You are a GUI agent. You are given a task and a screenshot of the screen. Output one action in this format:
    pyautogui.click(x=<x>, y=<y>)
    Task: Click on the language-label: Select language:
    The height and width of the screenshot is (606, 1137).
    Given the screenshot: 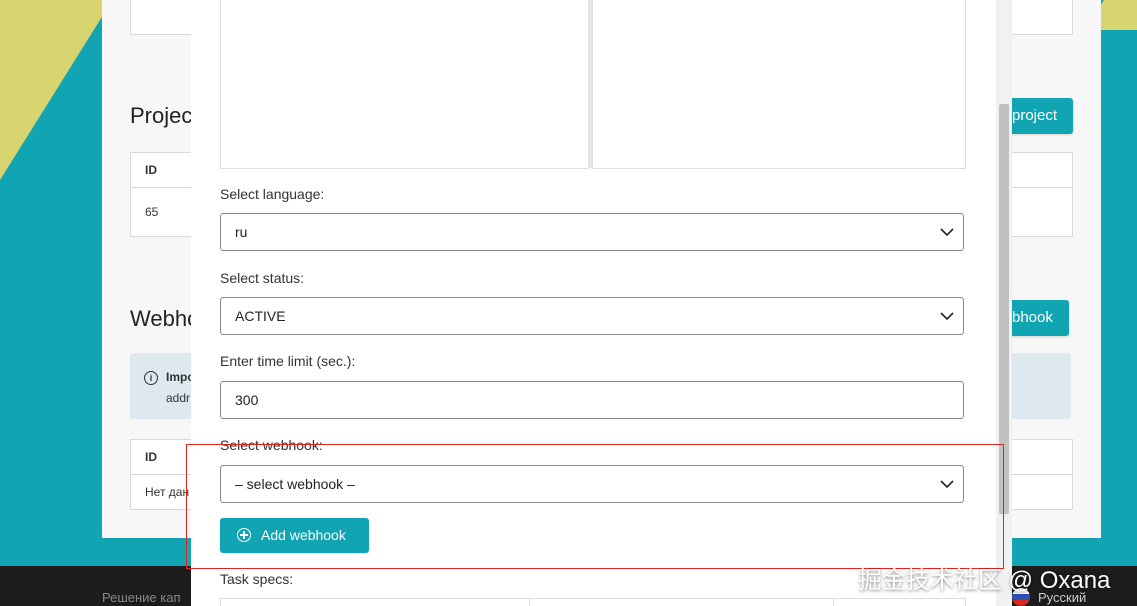 What is the action you would take?
    pyautogui.click(x=272, y=194)
    